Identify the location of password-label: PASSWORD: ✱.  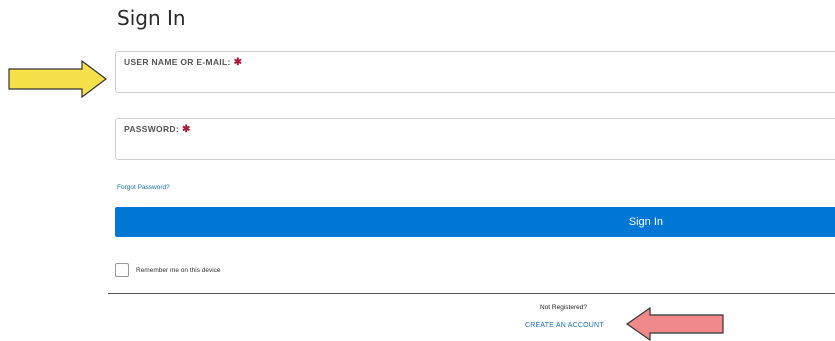
(157, 129).